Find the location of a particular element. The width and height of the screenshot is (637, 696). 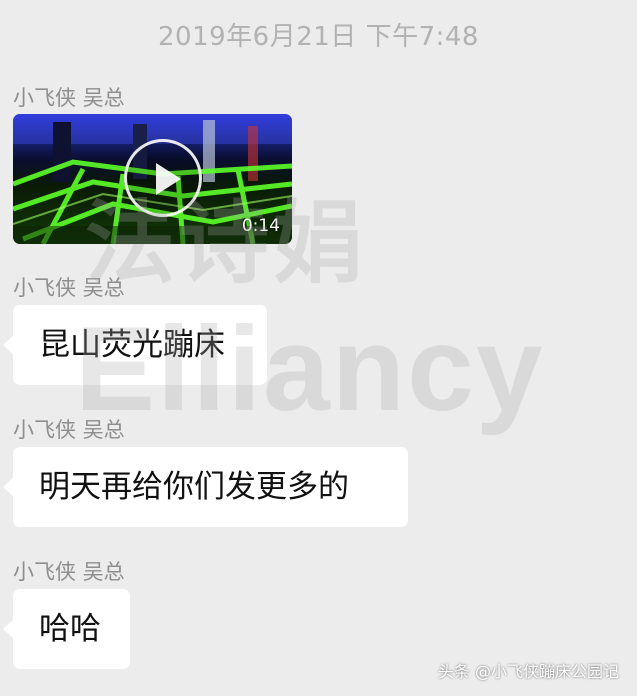

message-bubble: 昆山荧光蹦床 is located at coordinates (135, 345).